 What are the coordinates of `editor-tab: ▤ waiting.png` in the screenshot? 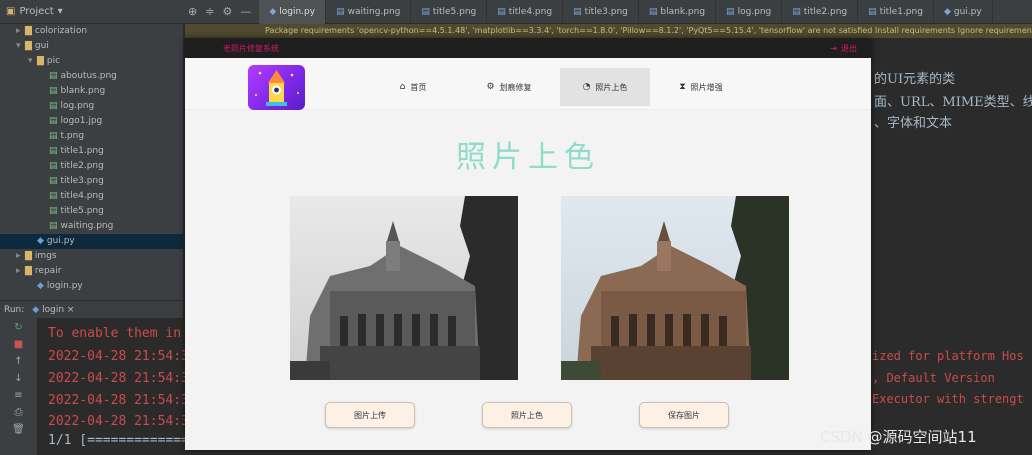 It's located at (369, 12).